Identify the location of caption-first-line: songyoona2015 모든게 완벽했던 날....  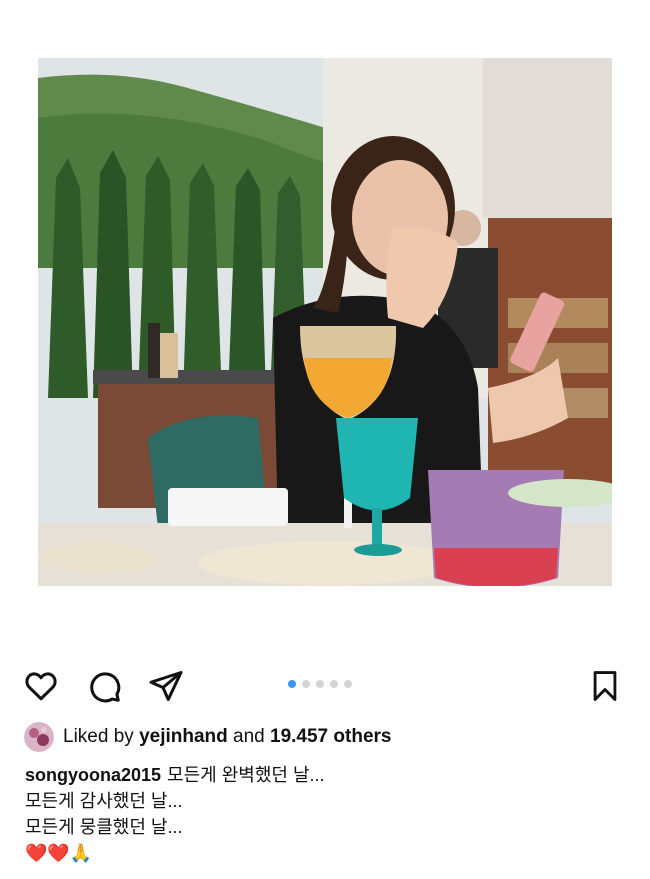
(175, 775).